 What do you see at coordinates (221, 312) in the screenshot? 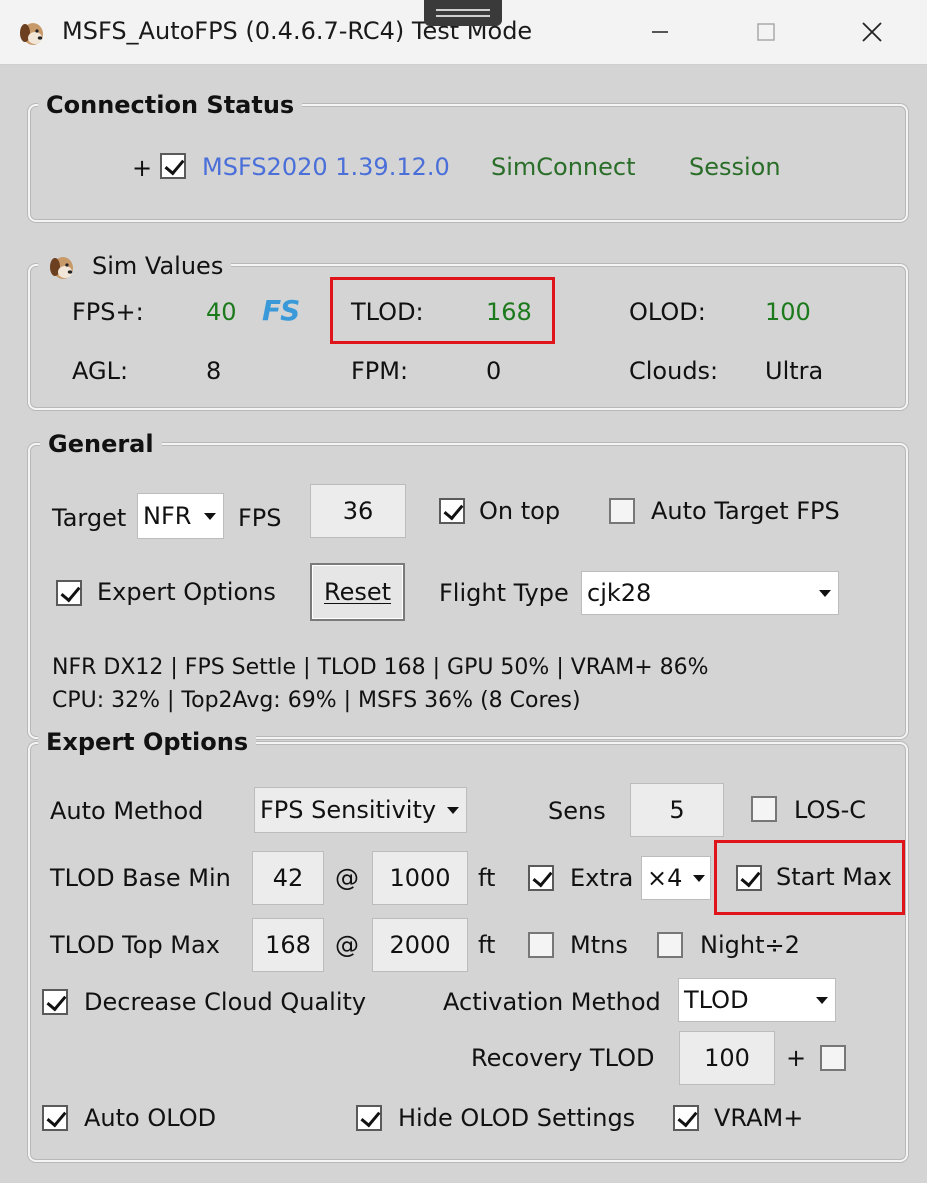
I see `fps-value: 40` at bounding box center [221, 312].